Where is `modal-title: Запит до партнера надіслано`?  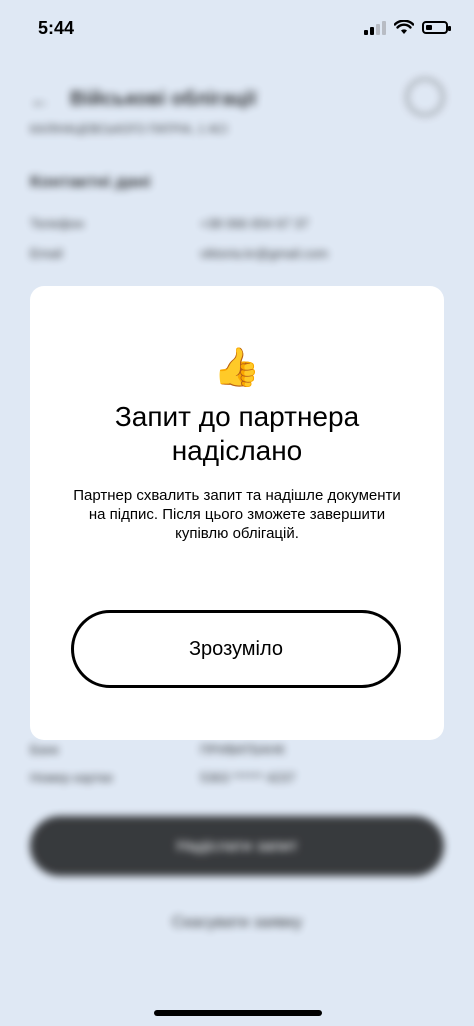
modal-title: Запит до партнера надіслано is located at coordinates (237, 433).